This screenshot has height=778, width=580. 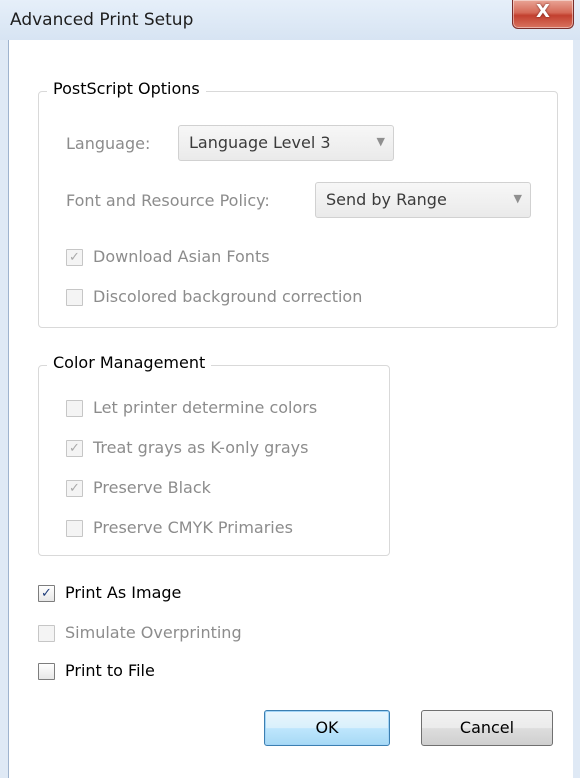 What do you see at coordinates (168, 200) in the screenshot?
I see `font-resource-policy-label: Font and Resource Policy:` at bounding box center [168, 200].